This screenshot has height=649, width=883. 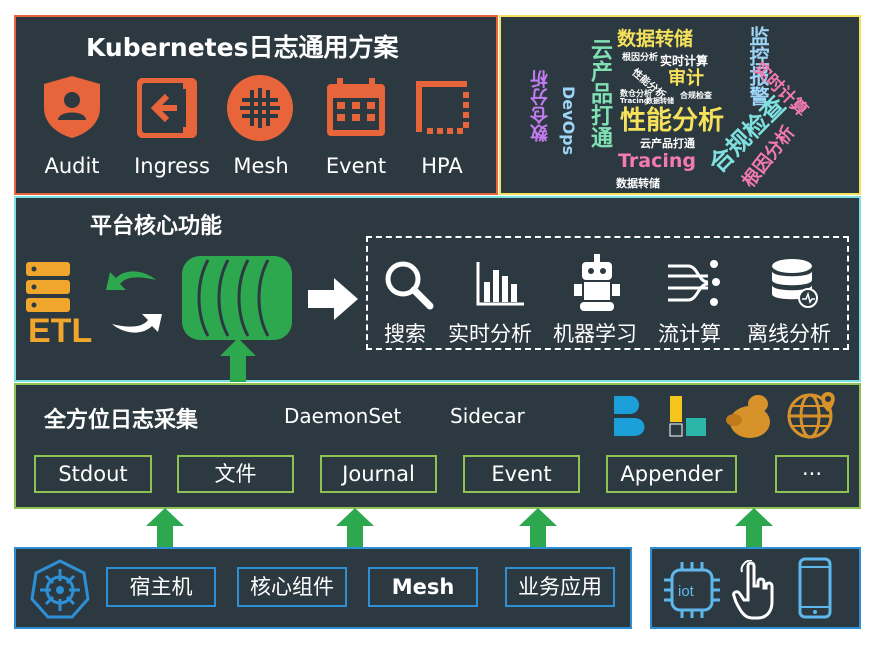 I want to click on calendar-icon, so click(x=356, y=107).